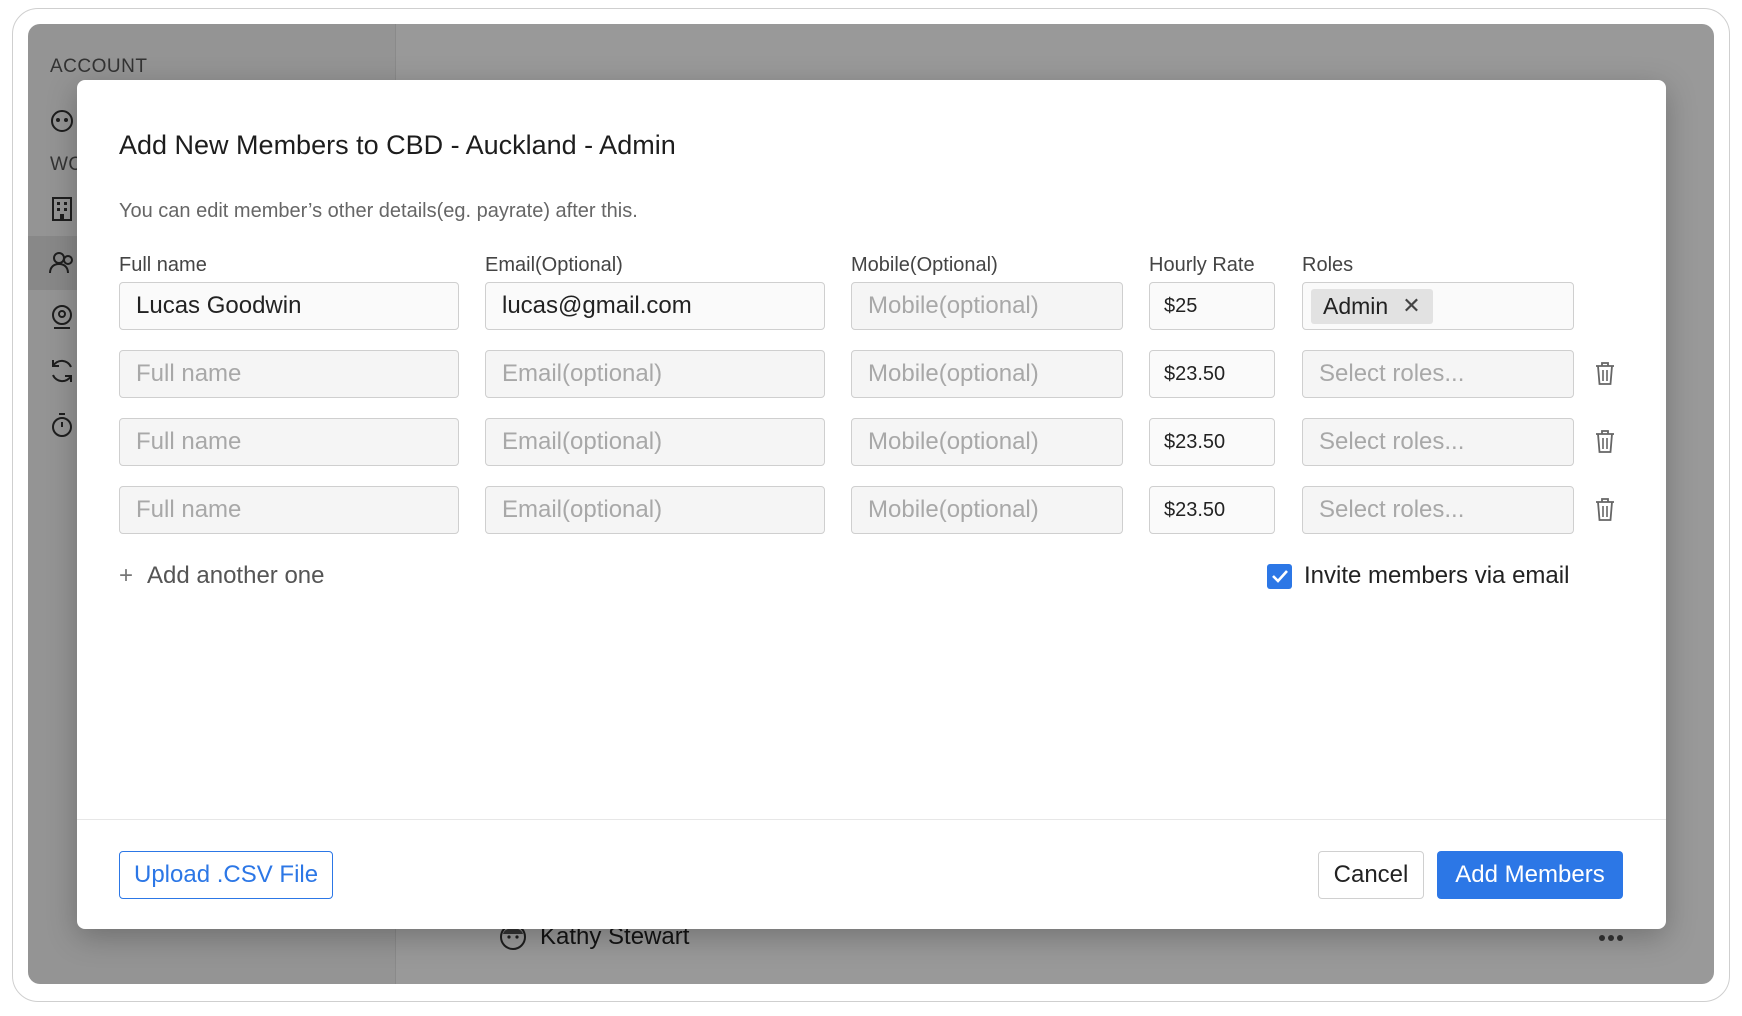  What do you see at coordinates (226, 875) in the screenshot?
I see `upload-csv-button: Upload .CSV File` at bounding box center [226, 875].